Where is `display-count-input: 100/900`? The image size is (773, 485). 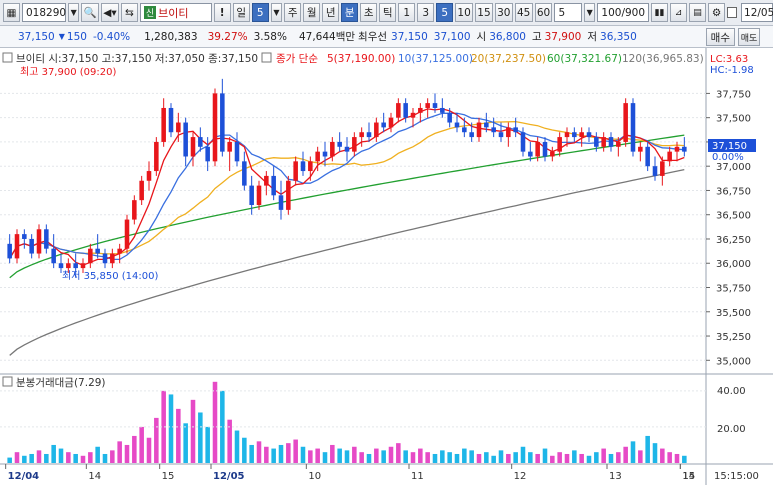
display-count-input: 100/900 is located at coordinates (623, 12).